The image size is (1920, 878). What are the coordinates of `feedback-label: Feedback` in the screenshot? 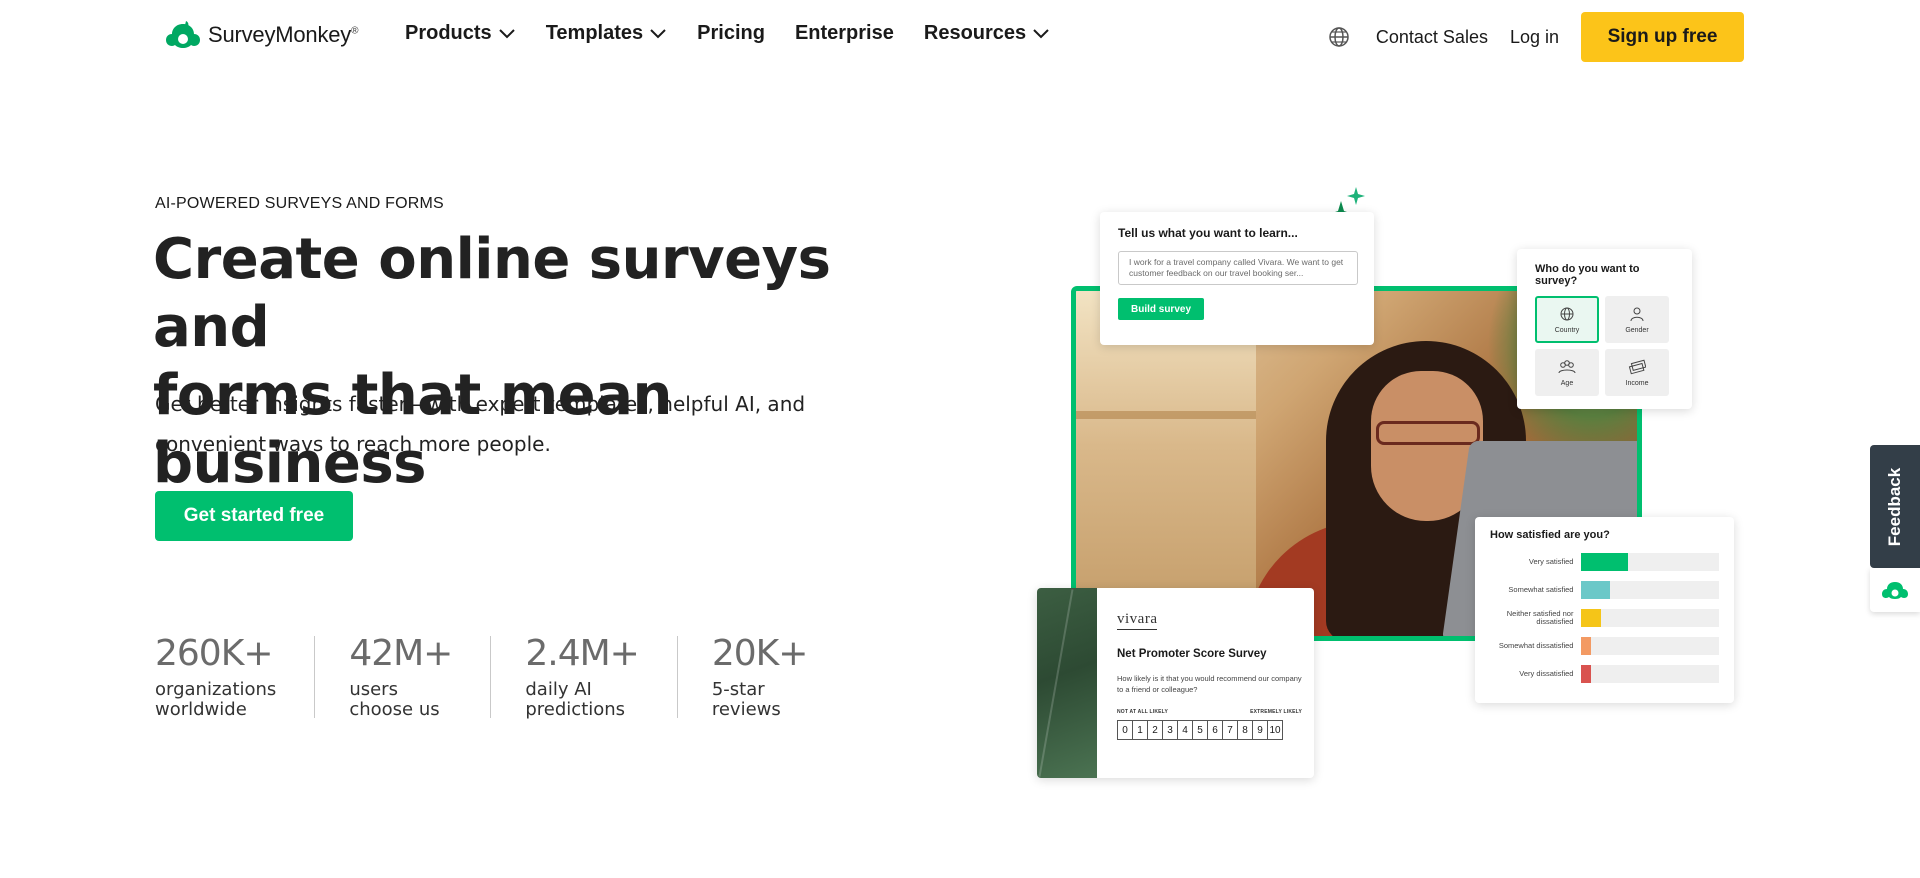 It's located at (1894, 506).